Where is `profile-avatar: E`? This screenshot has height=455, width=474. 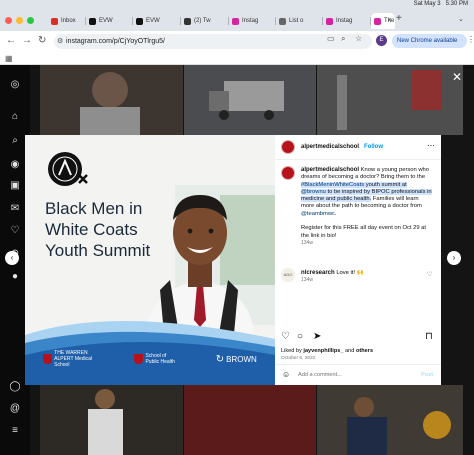 profile-avatar: E is located at coordinates (381, 40).